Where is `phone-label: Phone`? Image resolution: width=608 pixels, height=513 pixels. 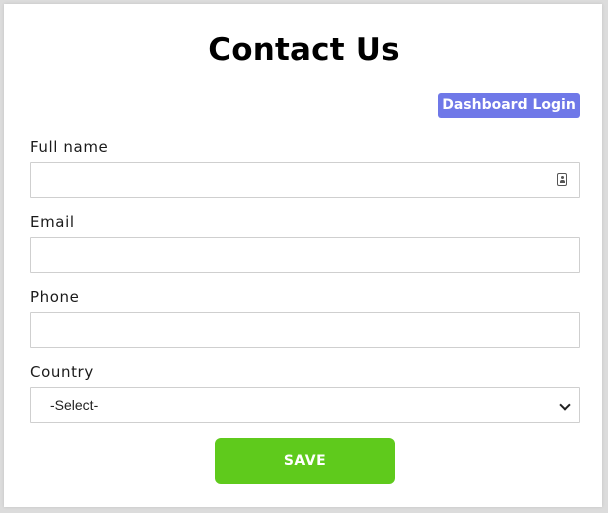 phone-label: Phone is located at coordinates (55, 297).